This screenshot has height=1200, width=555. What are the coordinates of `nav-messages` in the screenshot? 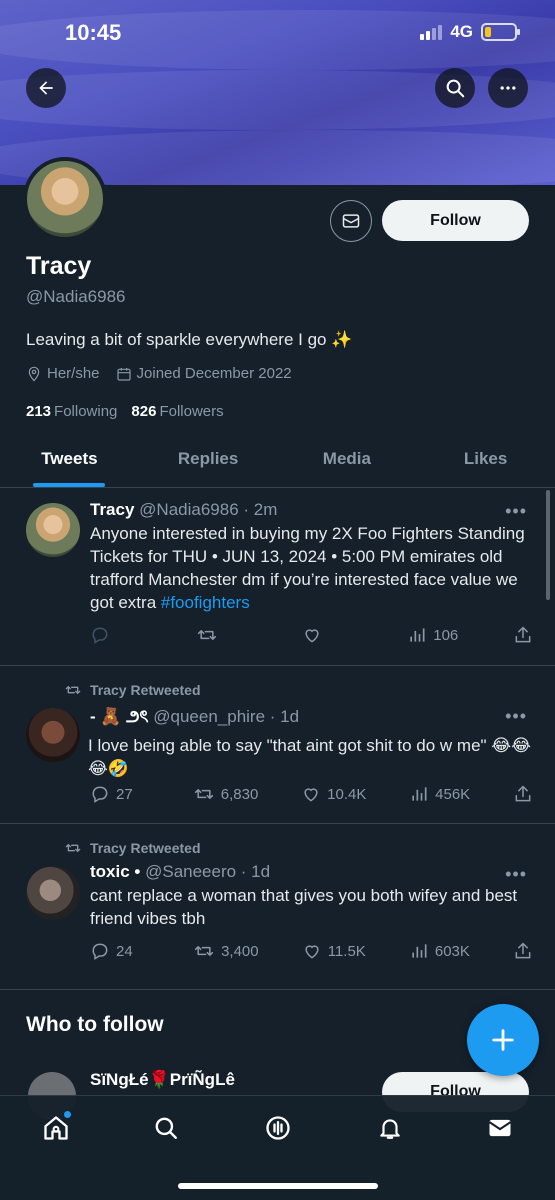 It's located at (500, 1128).